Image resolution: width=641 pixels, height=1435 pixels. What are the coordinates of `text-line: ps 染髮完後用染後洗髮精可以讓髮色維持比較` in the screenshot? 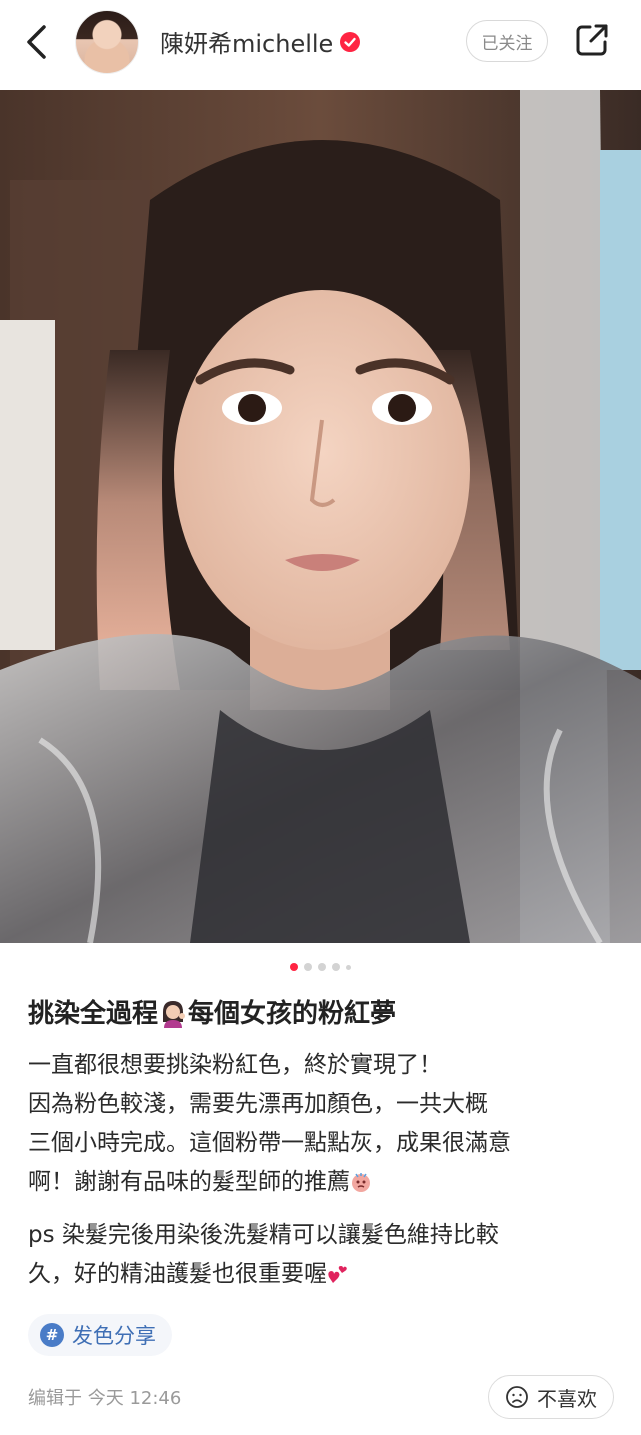 It's located at (263, 1235).